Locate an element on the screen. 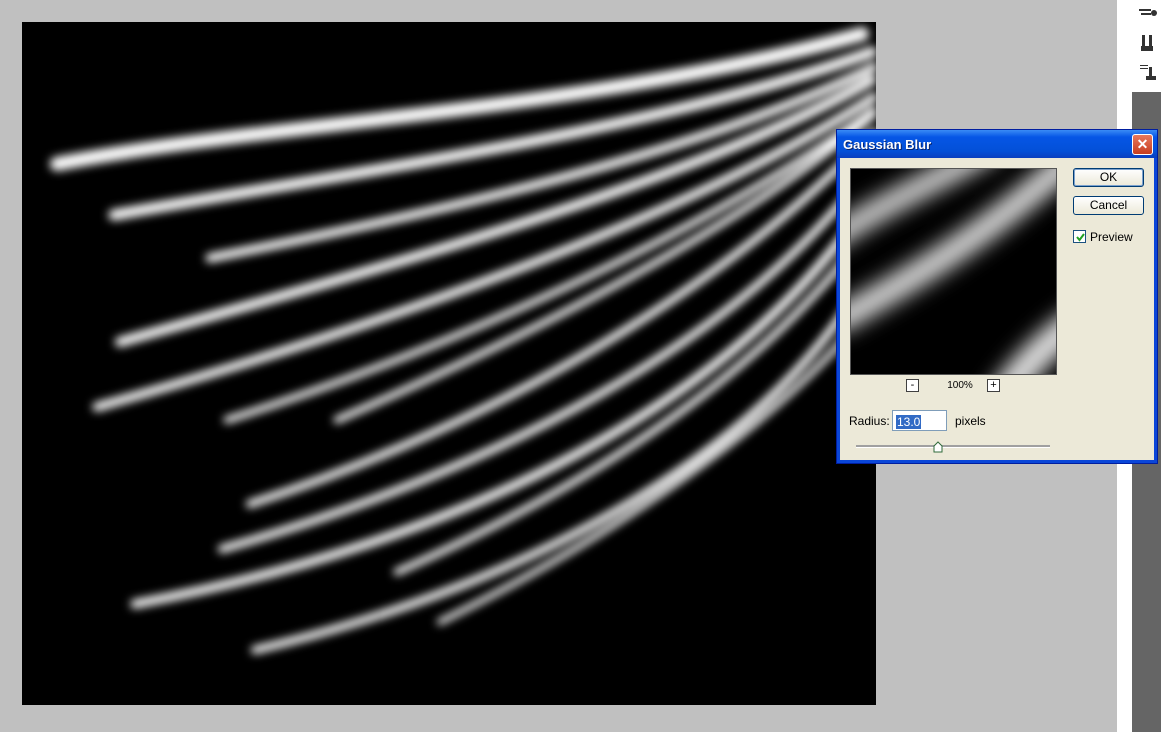 This screenshot has width=1161, height=732. radius-input: 13.0 is located at coordinates (919, 420).